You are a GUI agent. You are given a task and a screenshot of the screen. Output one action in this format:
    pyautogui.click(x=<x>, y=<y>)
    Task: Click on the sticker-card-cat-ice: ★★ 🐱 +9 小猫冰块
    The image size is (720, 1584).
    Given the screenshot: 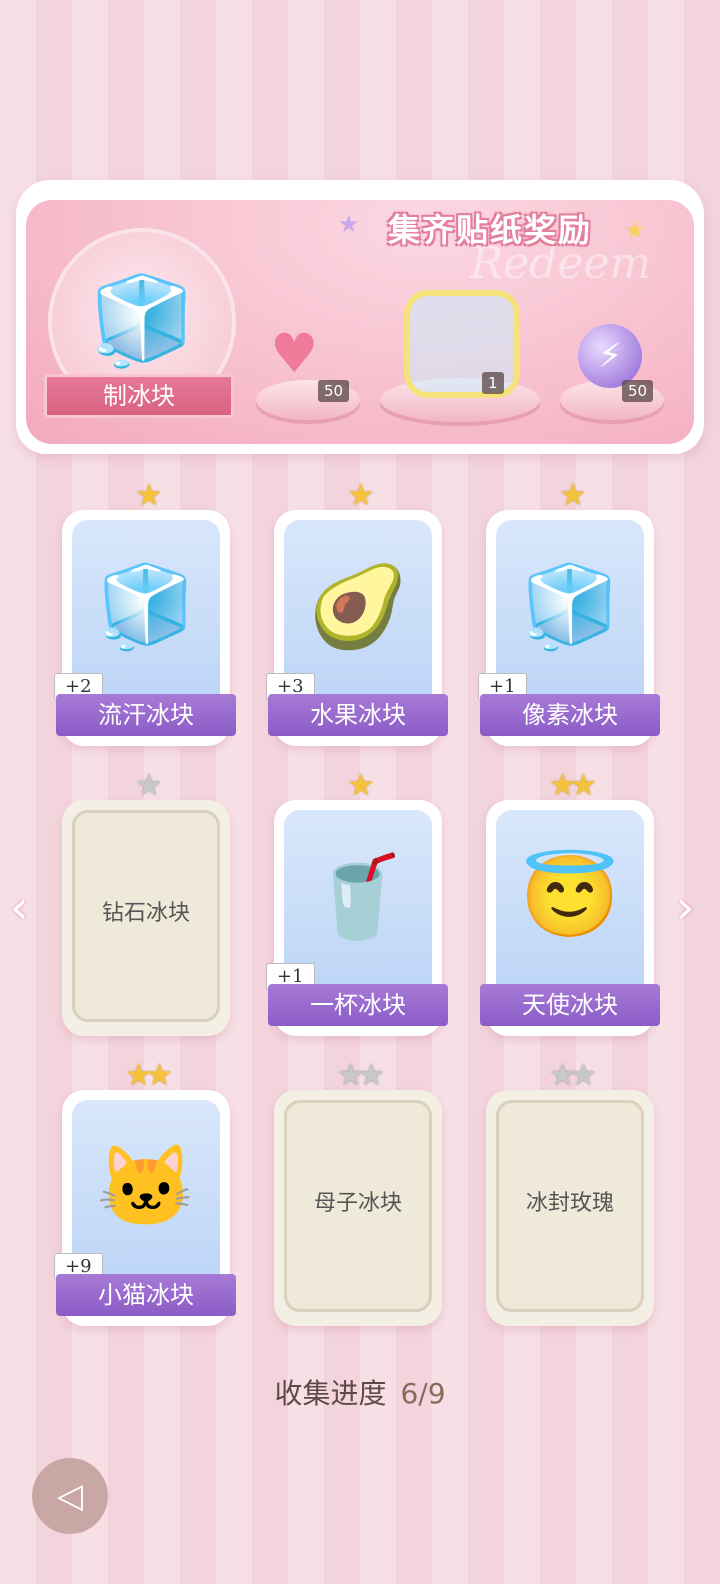 What is the action you would take?
    pyautogui.click(x=145, y=1192)
    